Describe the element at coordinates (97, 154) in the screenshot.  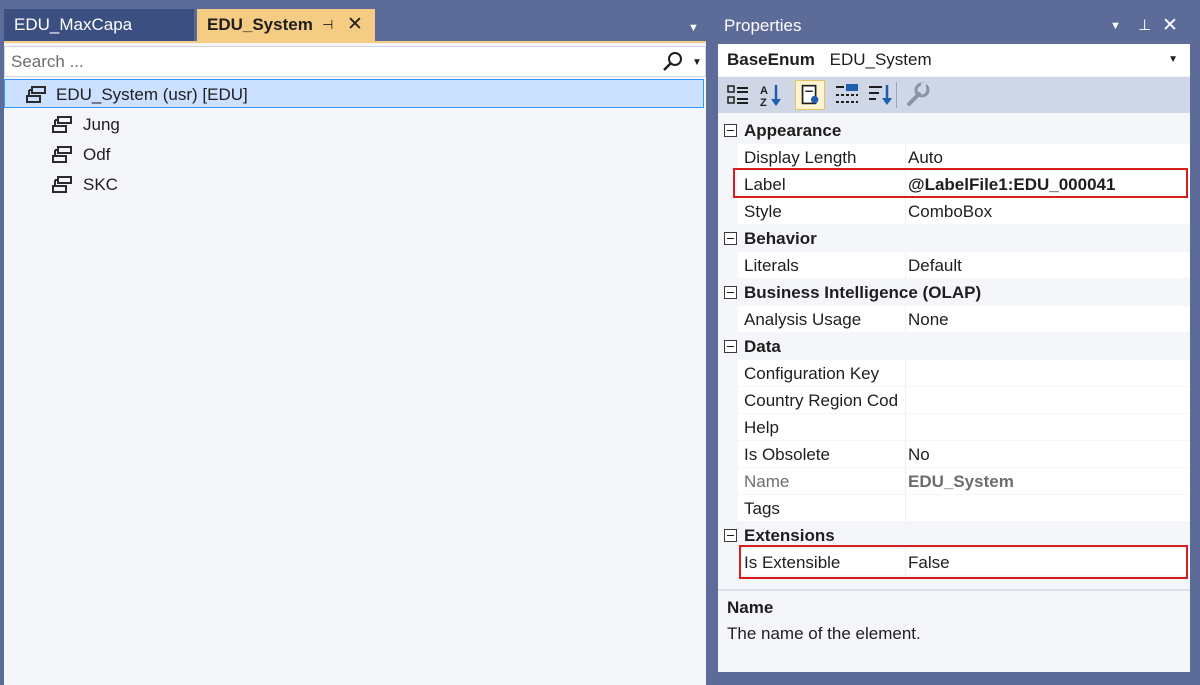
I see `tree-node-label: Odf` at that location.